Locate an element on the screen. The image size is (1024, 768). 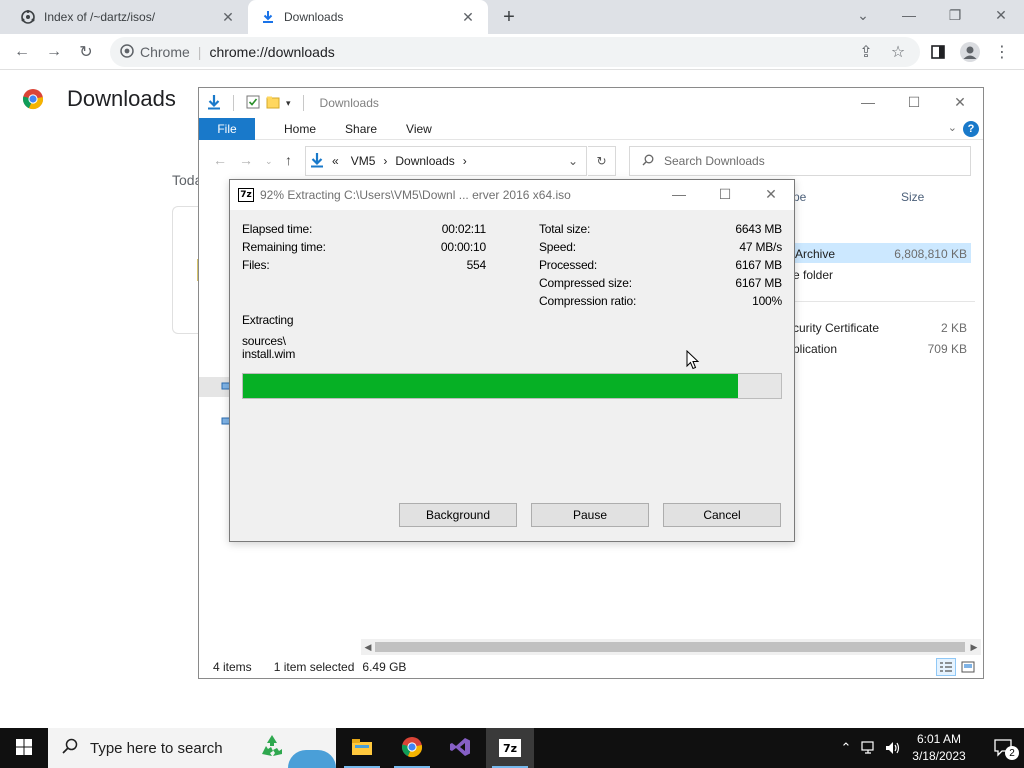
explorer-close-button: ✕ is located at coordinates (960, 102).